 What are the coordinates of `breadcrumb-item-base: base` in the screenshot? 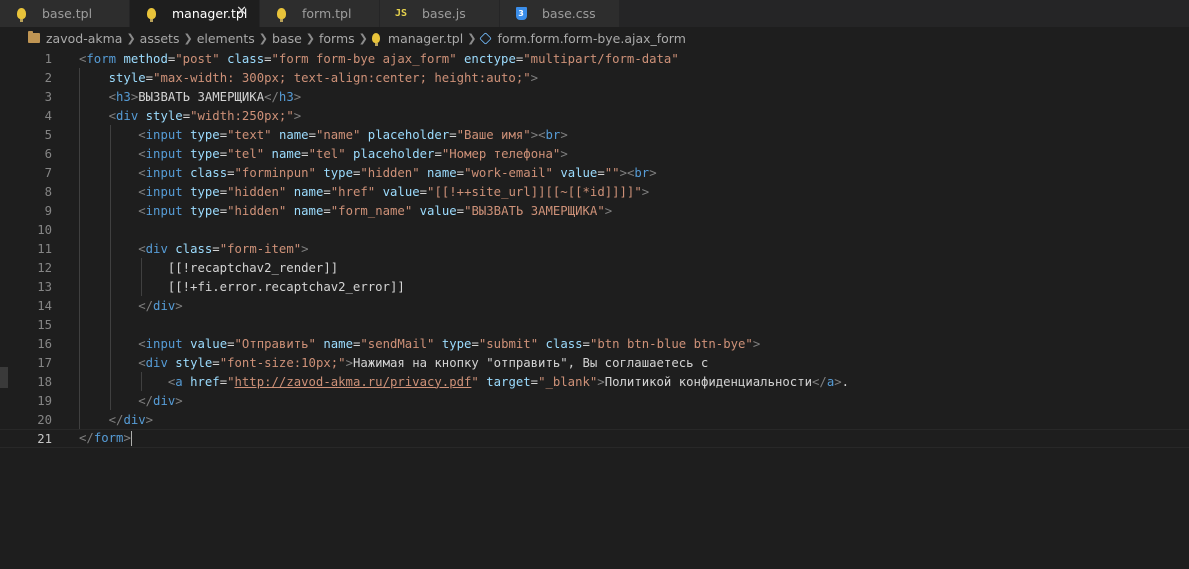 It's located at (287, 38).